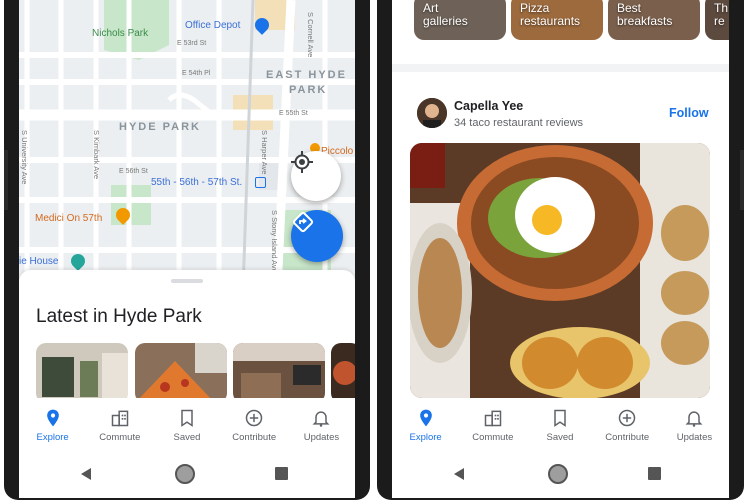 This screenshot has width=750, height=500. What do you see at coordinates (431, 8) in the screenshot?
I see `category-label-line1: Art` at bounding box center [431, 8].